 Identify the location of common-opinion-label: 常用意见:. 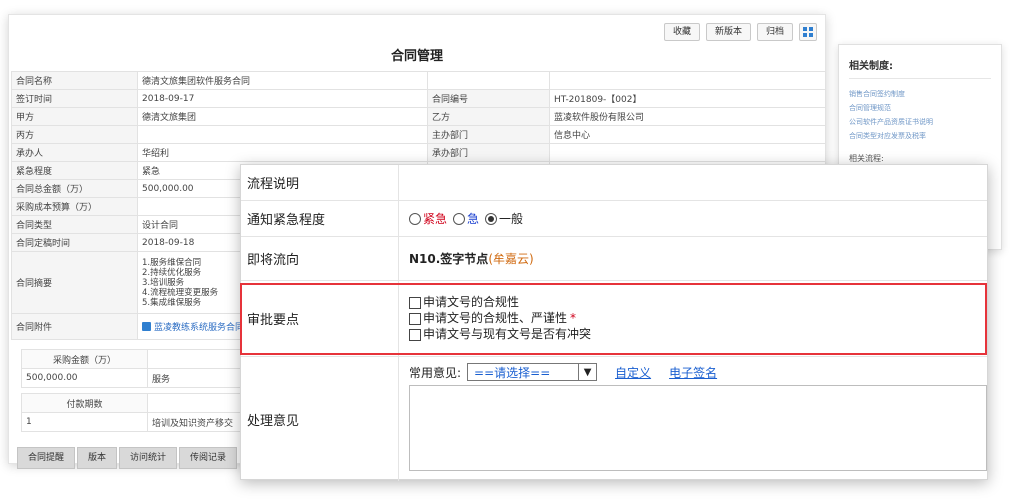
(435, 372).